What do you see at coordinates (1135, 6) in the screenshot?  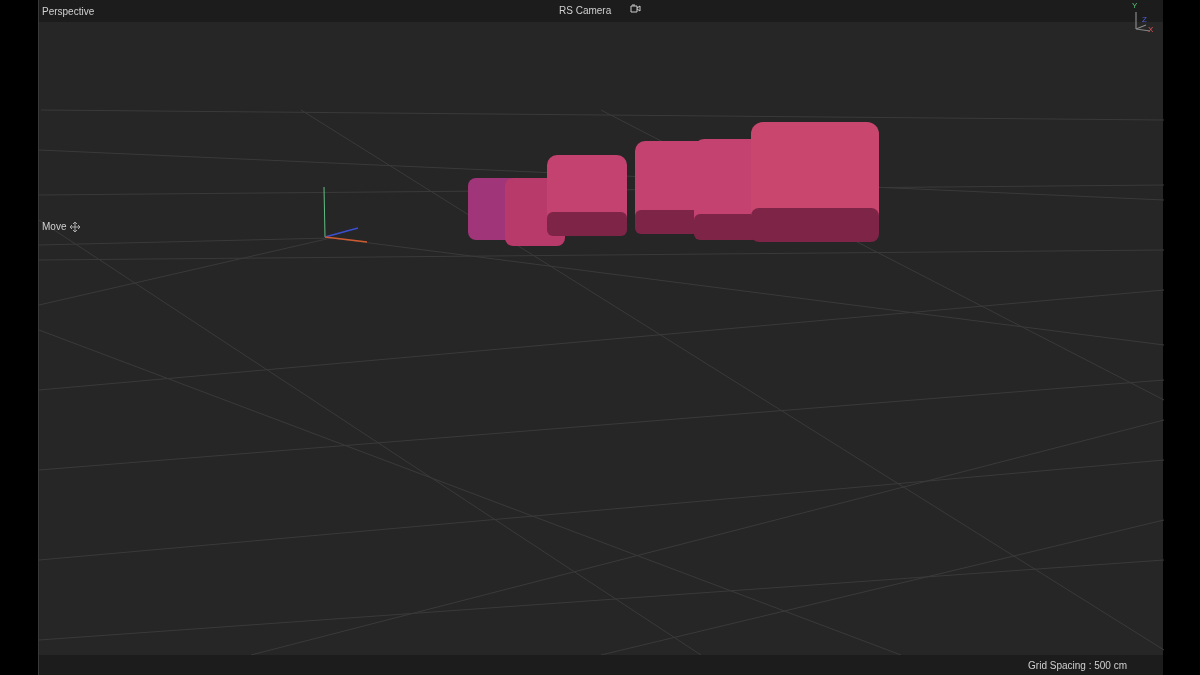 I see `y-axis-label: Y` at bounding box center [1135, 6].